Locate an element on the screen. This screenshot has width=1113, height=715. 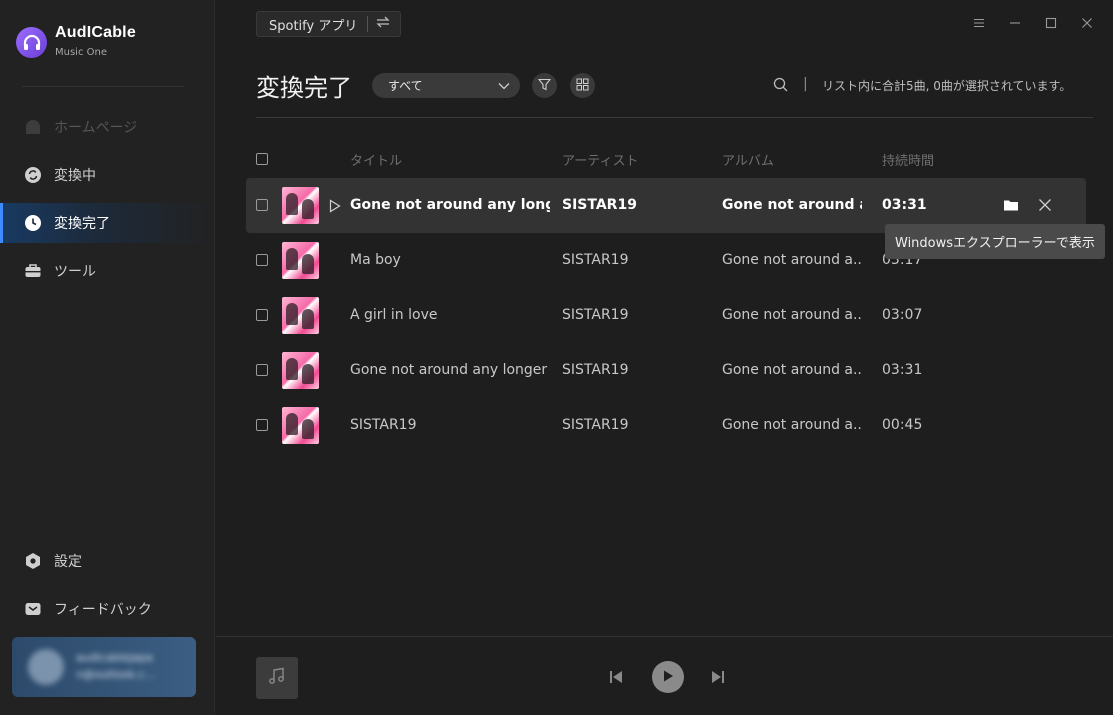
settings-icon is located at coordinates (33, 561).